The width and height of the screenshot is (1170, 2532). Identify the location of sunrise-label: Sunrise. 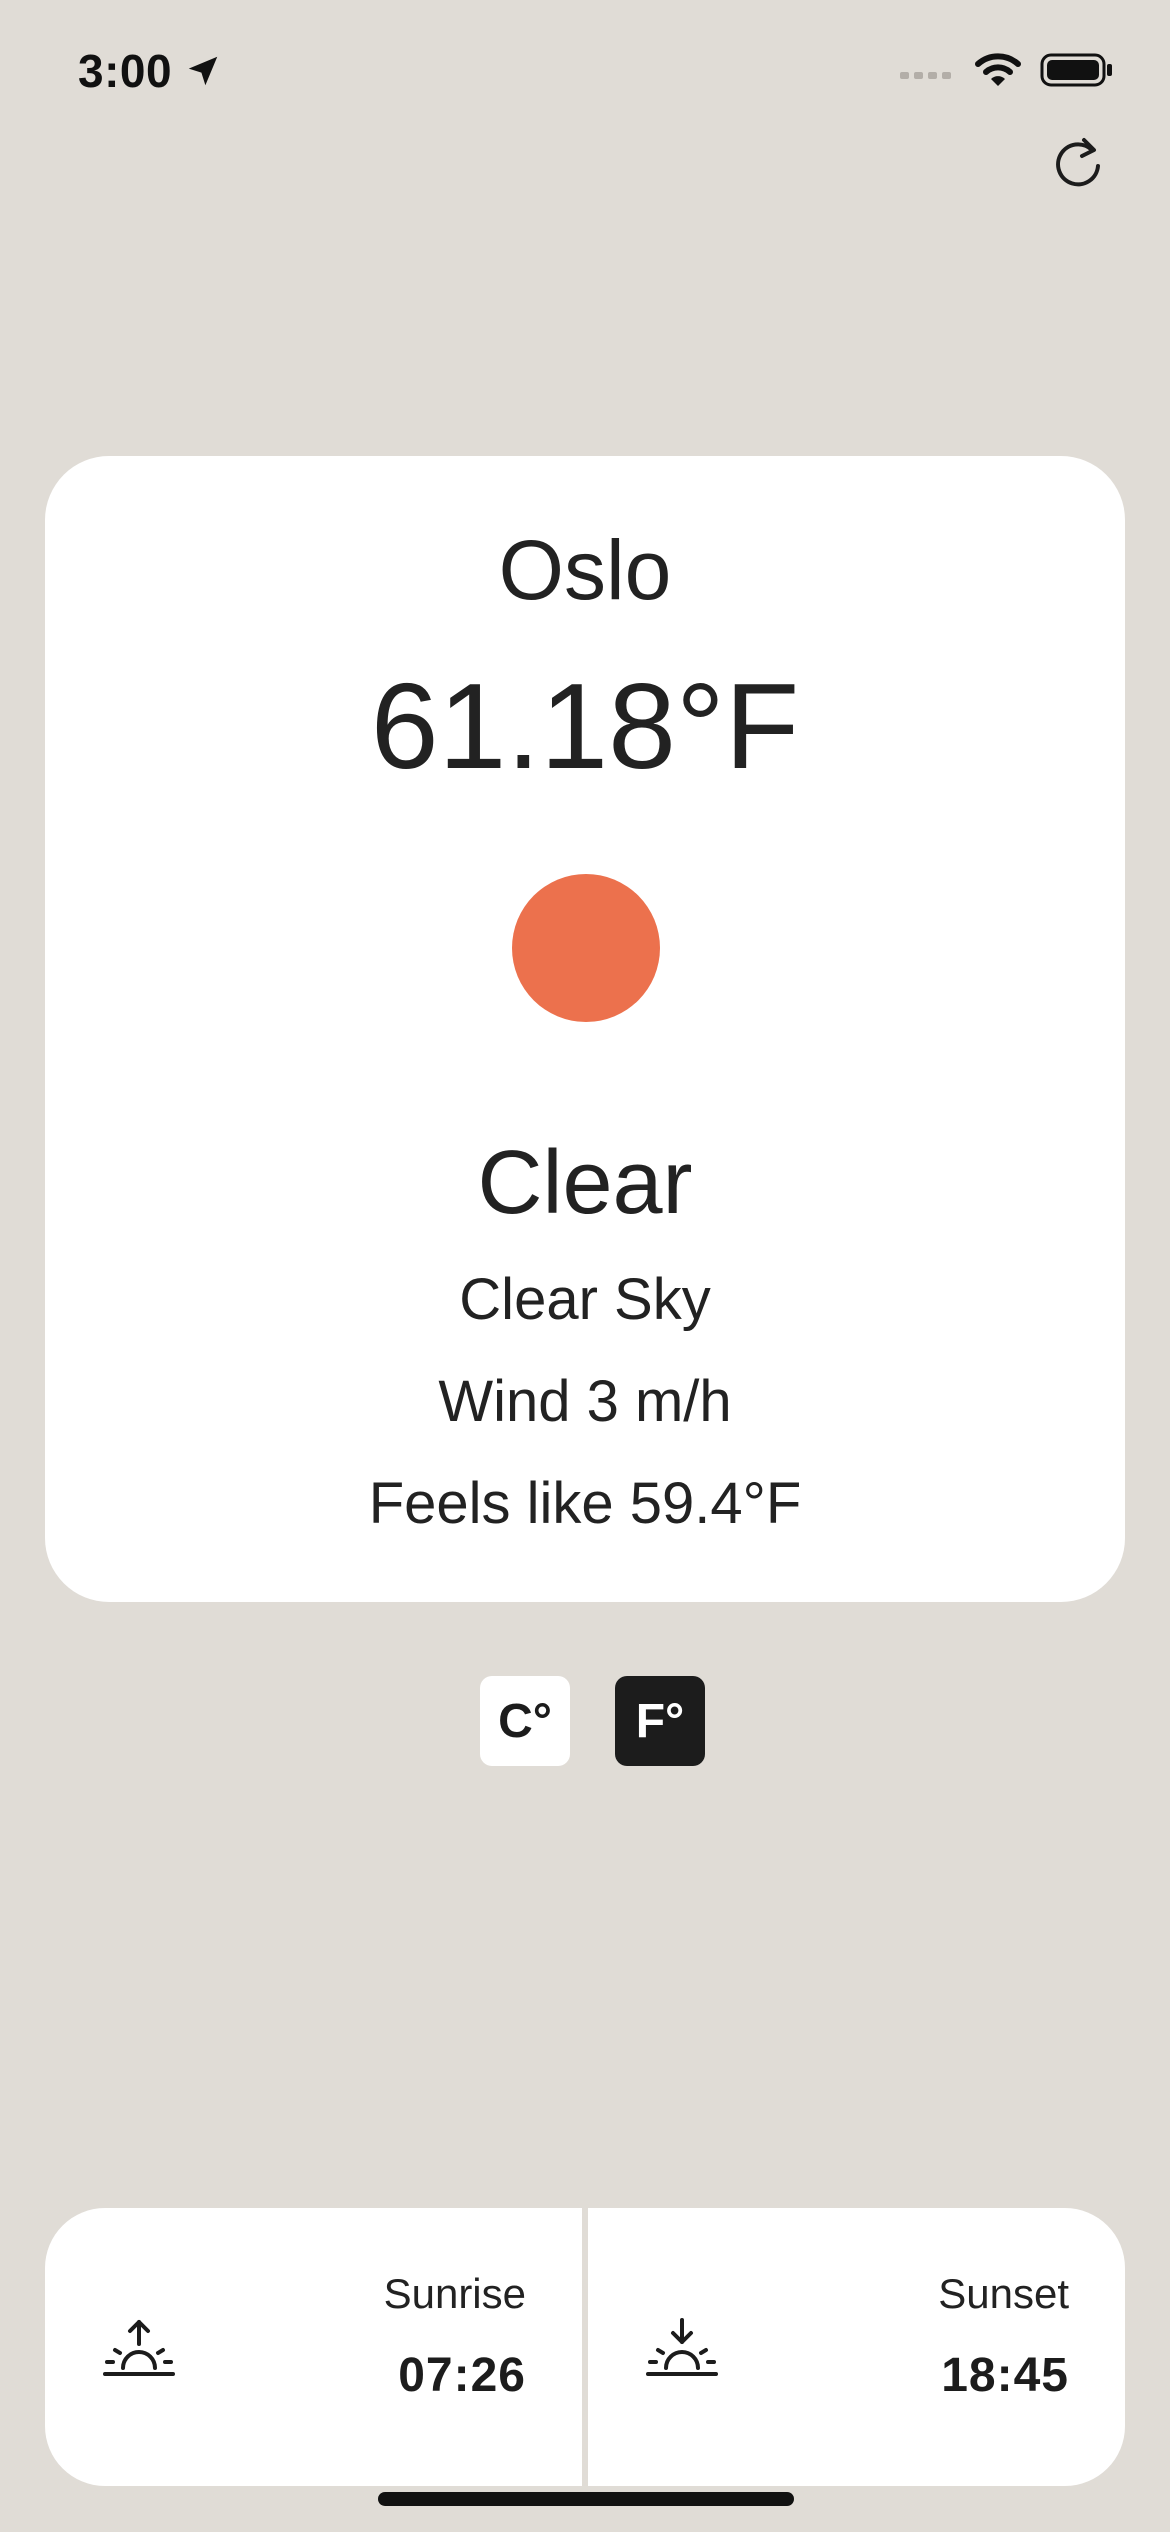
(454, 2293).